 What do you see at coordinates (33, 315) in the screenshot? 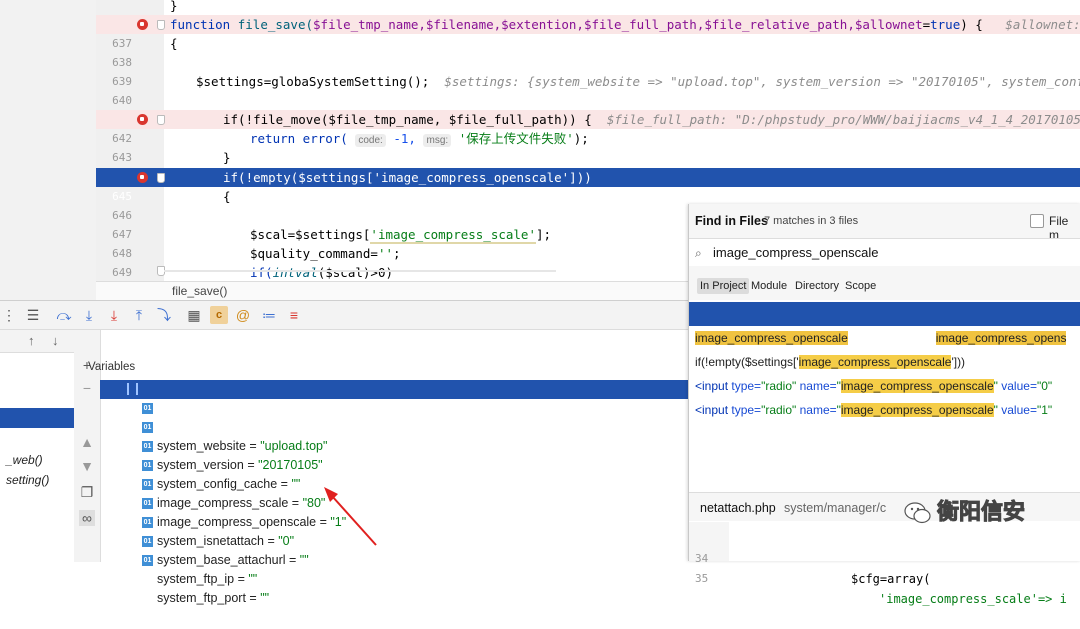
I see `menu-icon: ☰` at bounding box center [33, 315].